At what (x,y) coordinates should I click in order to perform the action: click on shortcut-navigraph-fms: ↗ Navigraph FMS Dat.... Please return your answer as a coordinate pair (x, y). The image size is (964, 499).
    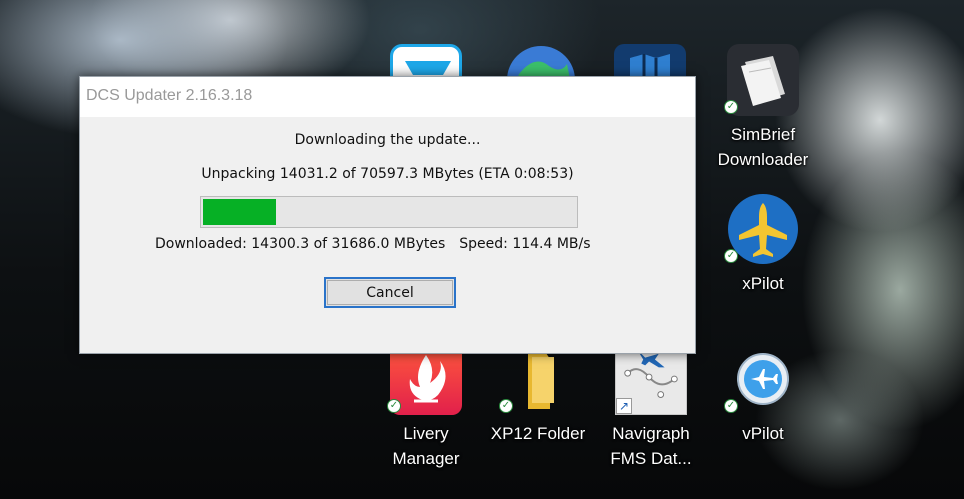
    Looking at the image, I should click on (651, 407).